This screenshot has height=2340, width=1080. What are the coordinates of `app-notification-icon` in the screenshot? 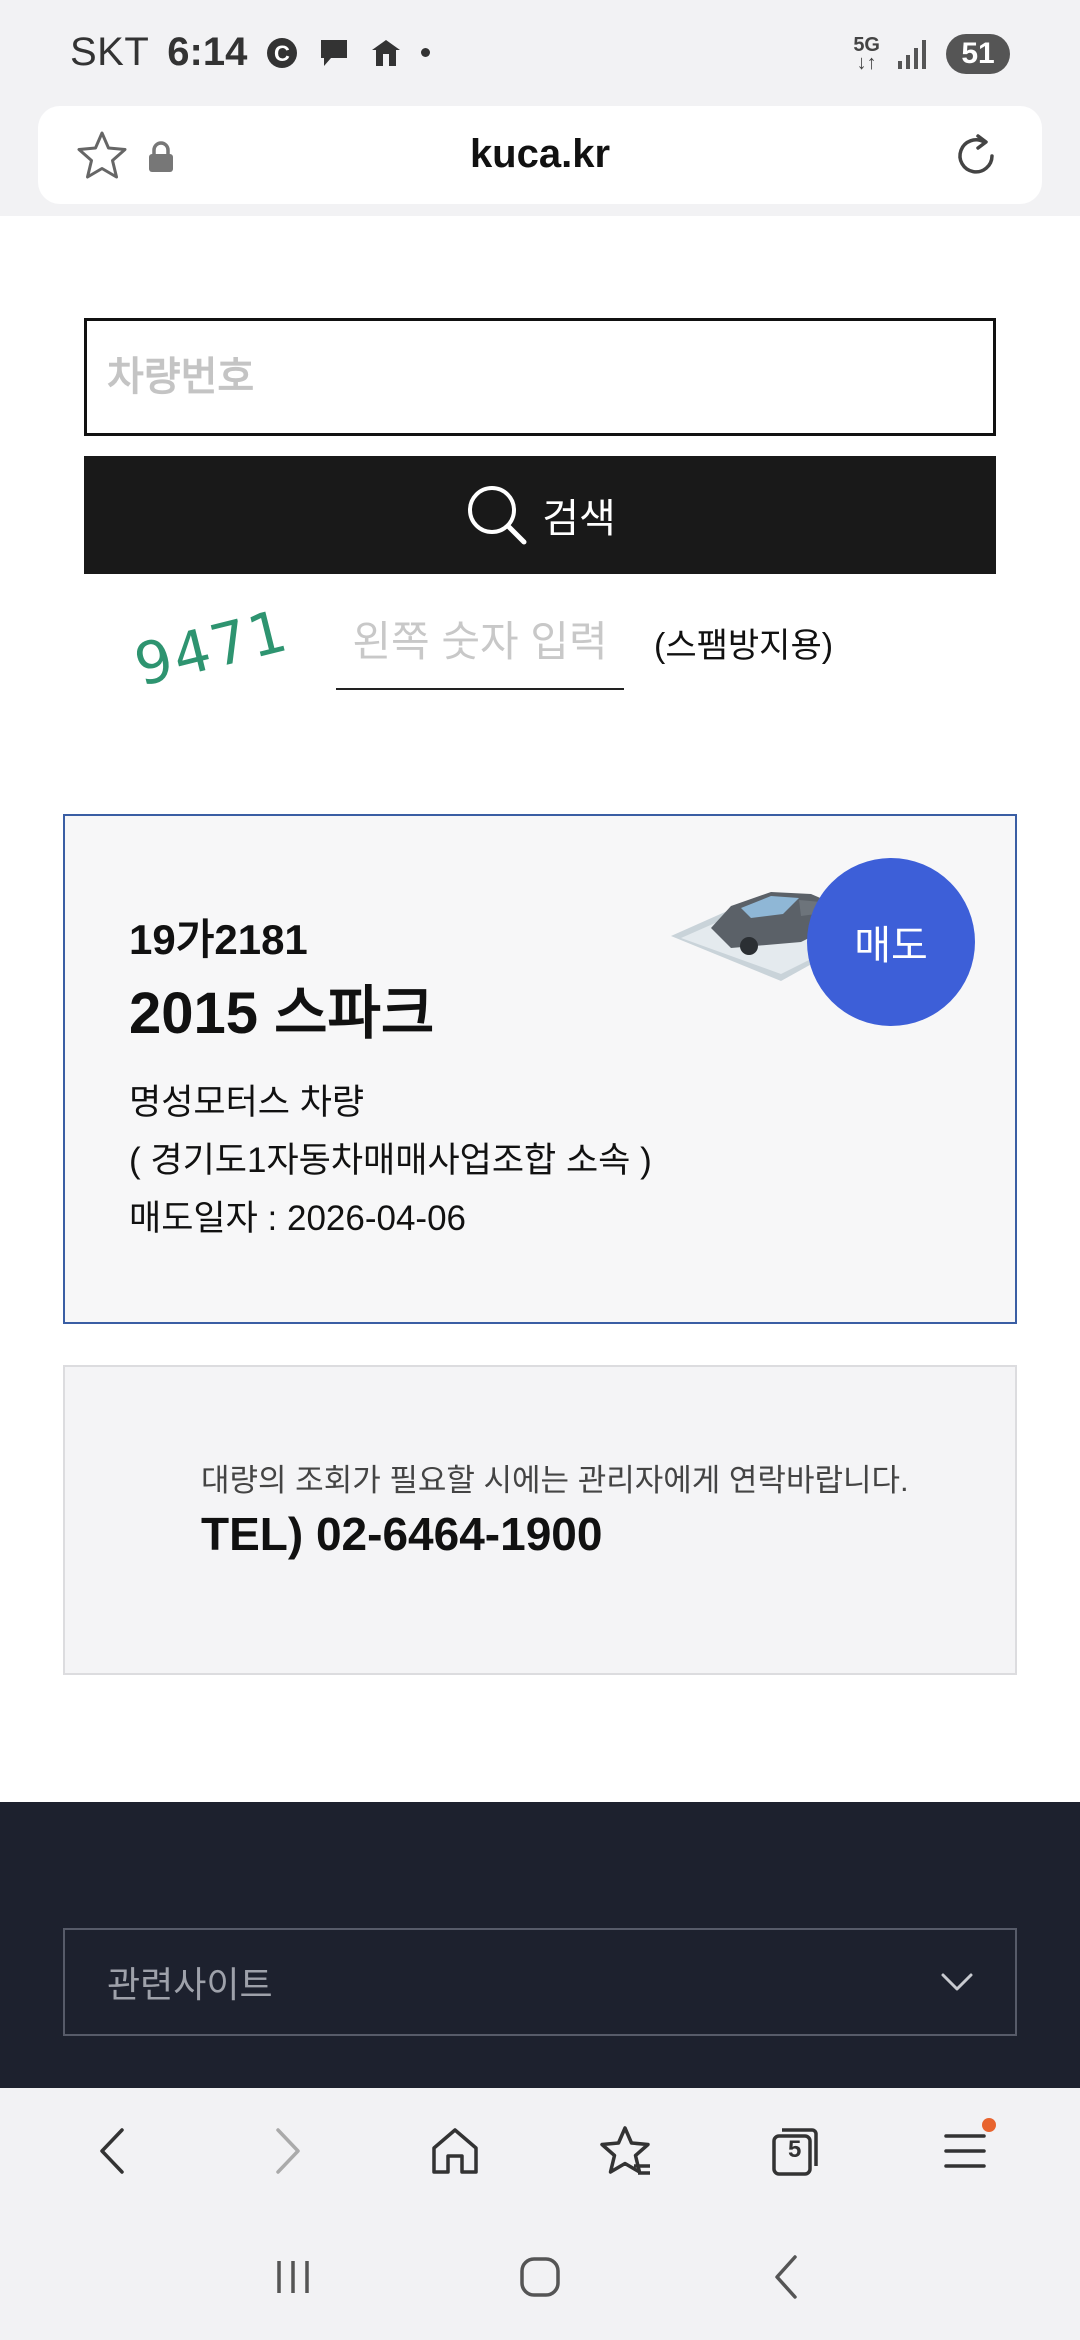 It's located at (386, 52).